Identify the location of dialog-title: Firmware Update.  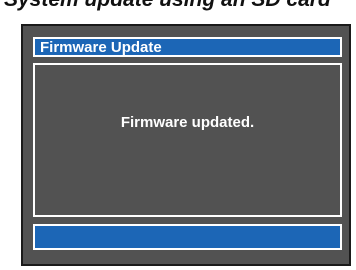
(101, 47).